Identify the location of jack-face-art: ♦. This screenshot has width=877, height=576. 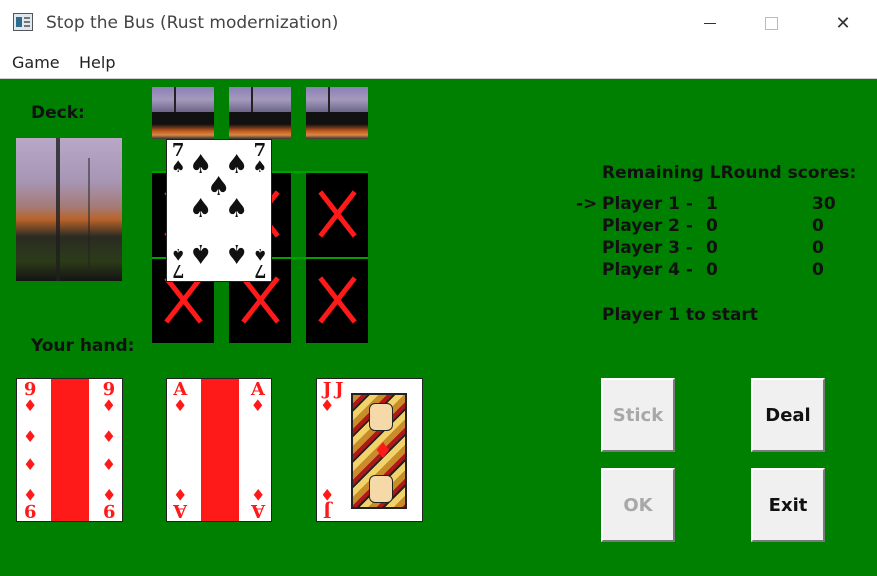
(379, 451).